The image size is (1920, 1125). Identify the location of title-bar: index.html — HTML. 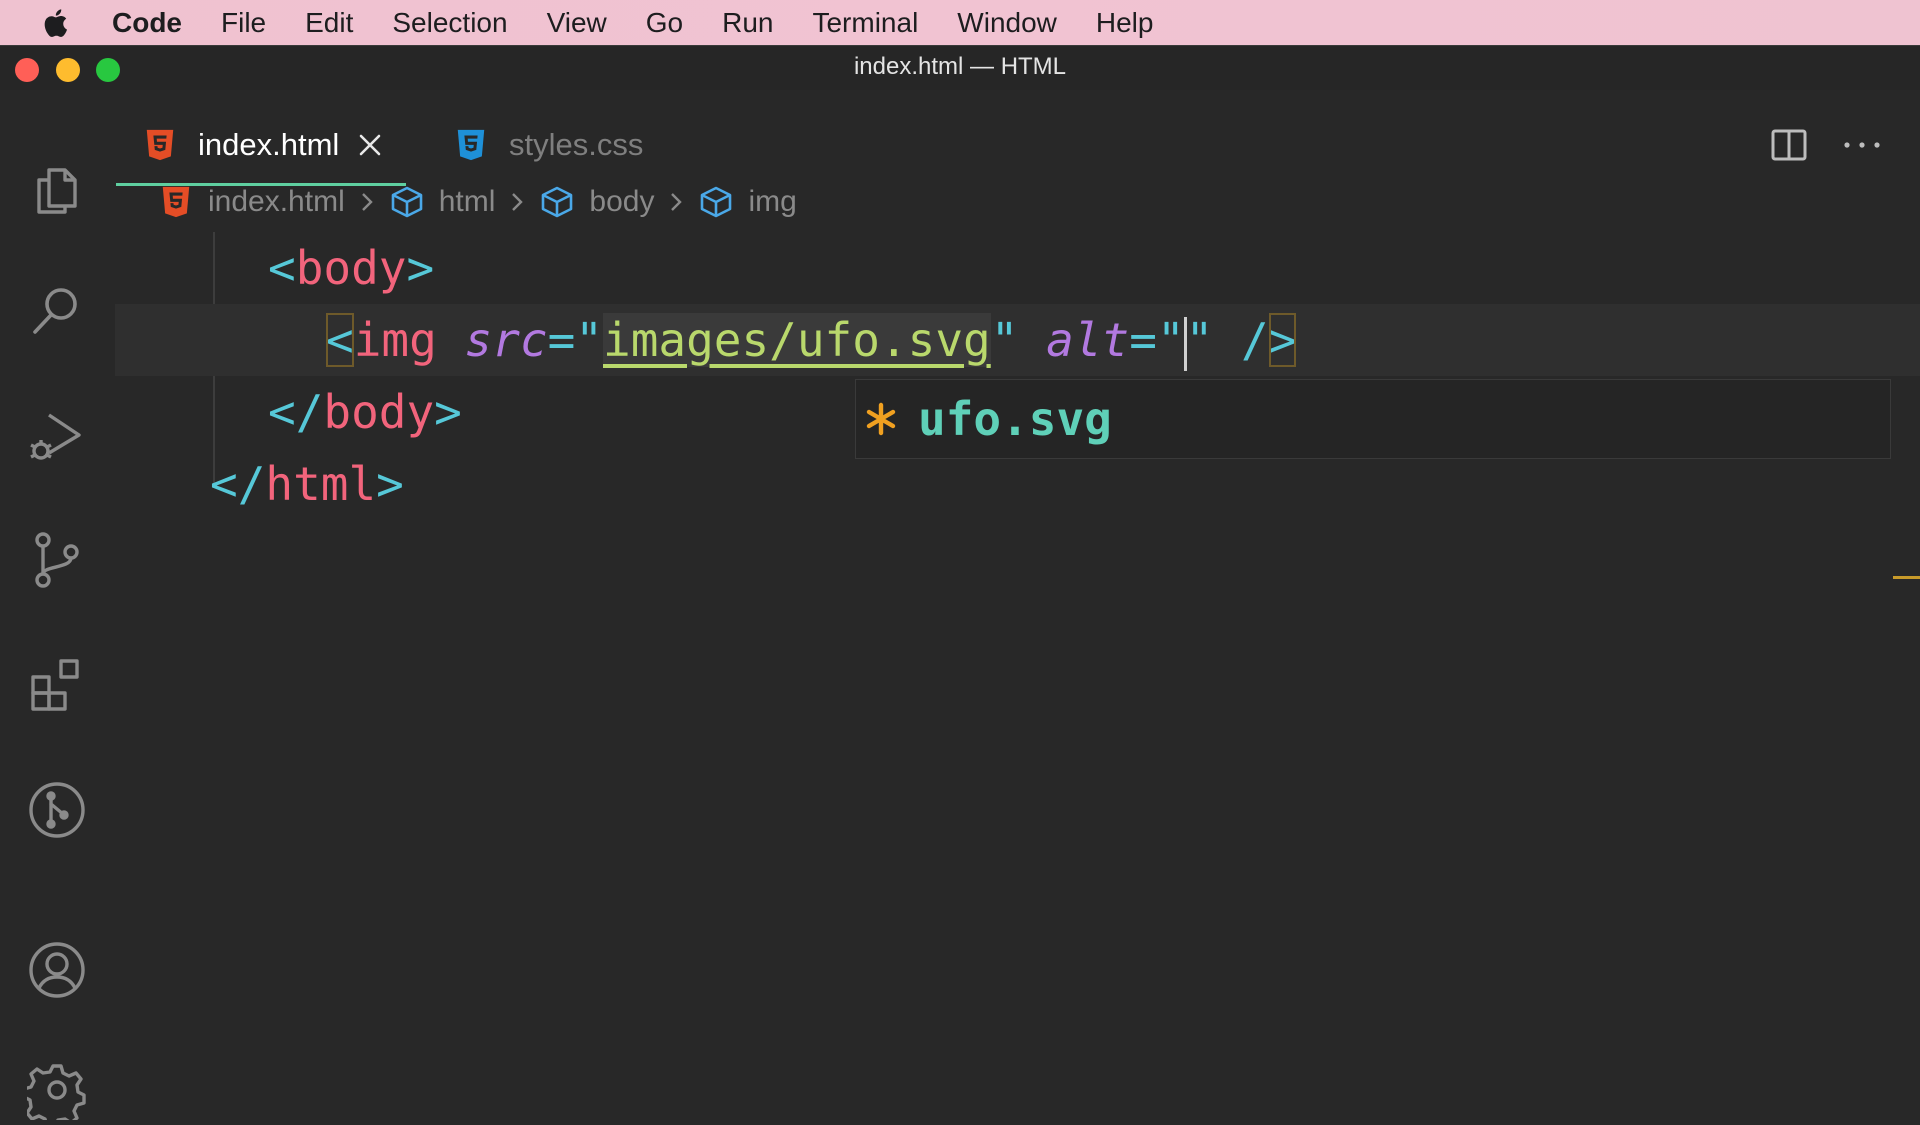
(960, 68).